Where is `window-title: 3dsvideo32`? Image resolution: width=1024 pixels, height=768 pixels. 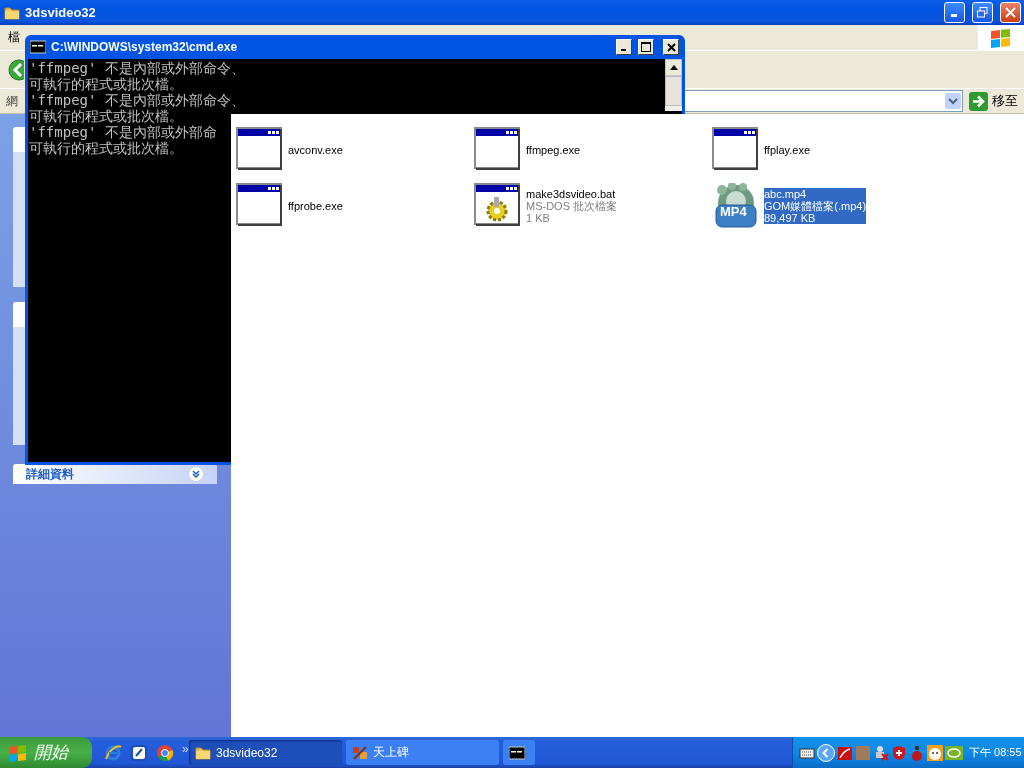 window-title: 3dsvideo32 is located at coordinates (61, 12).